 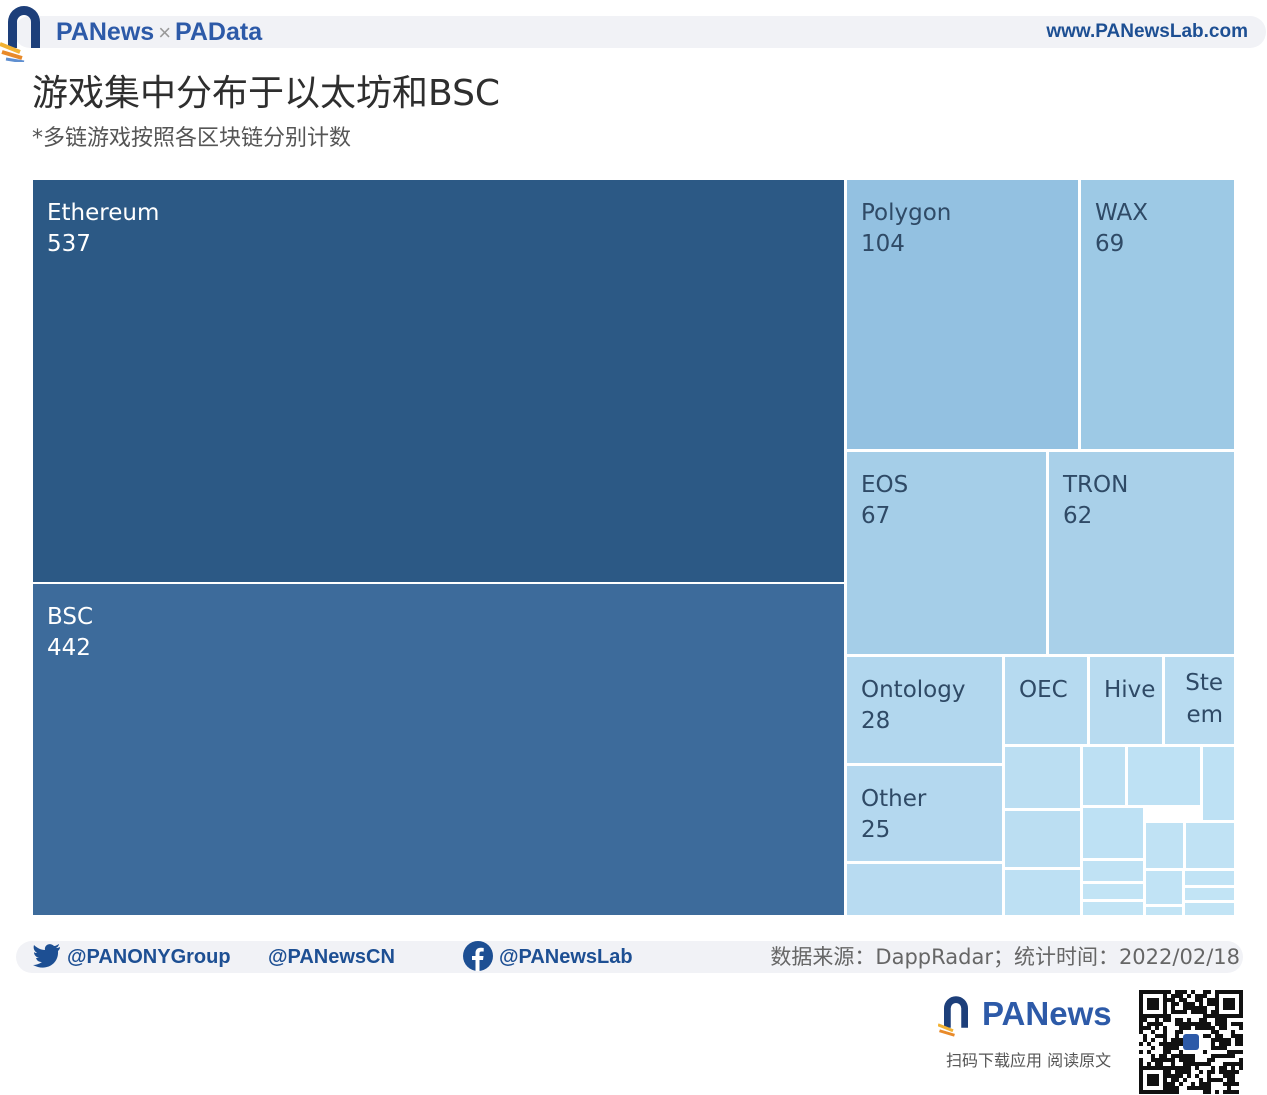 I want to click on brand-padata: PAData, so click(x=219, y=32).